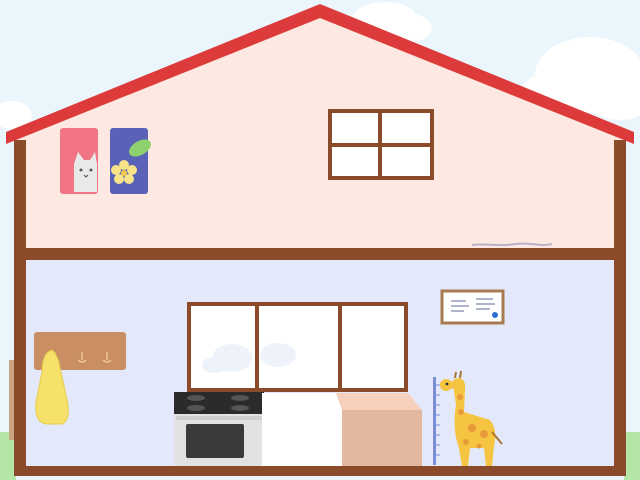  What do you see at coordinates (320, 471) in the screenshot?
I see `ground-floor-beam` at bounding box center [320, 471].